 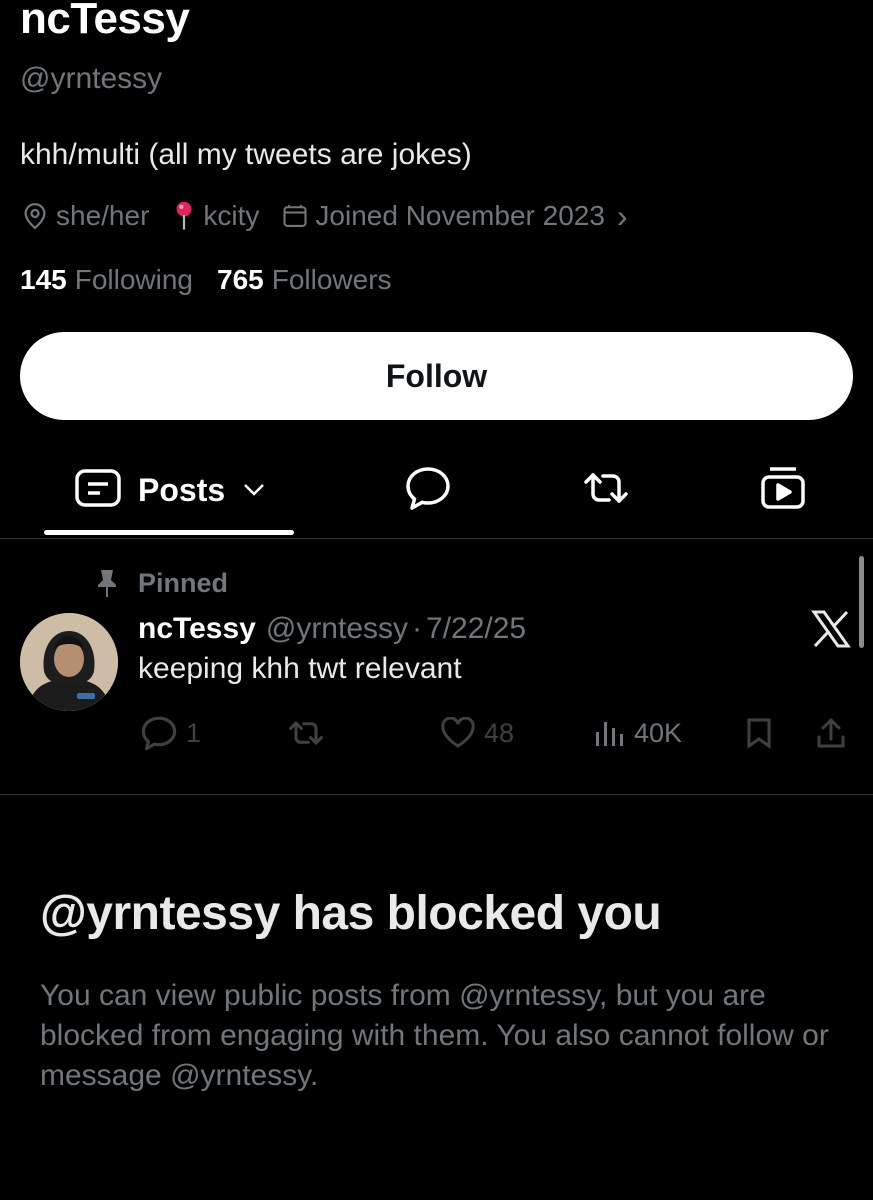 I want to click on share-action, so click(x=831, y=733).